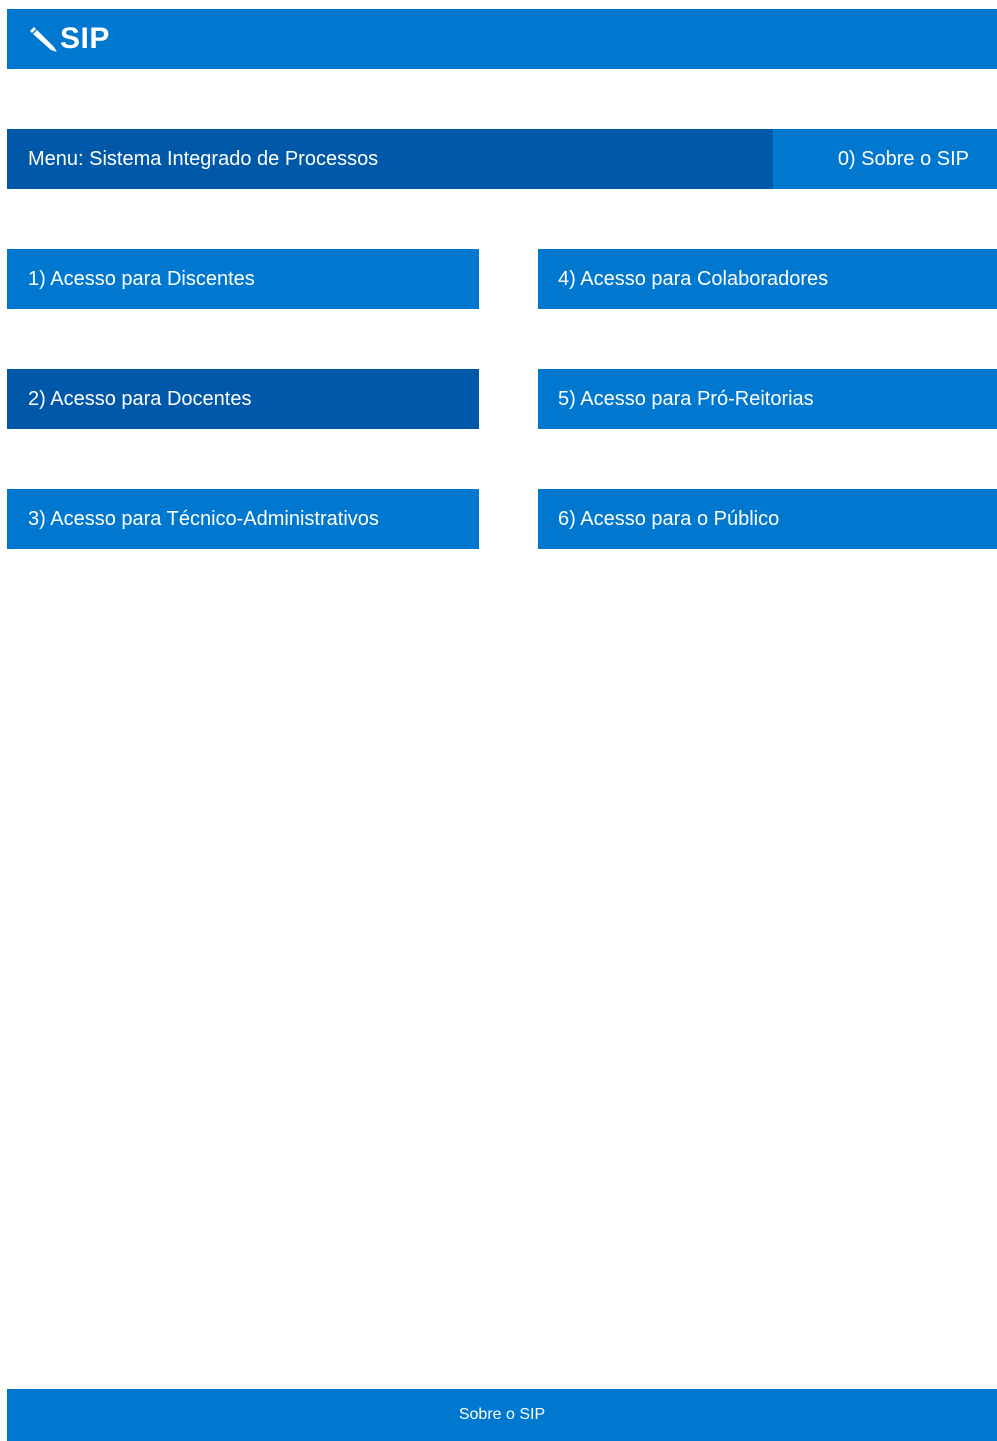  Describe the element at coordinates (243, 399) in the screenshot. I see `tile-docentes: 2) Acesso para Docentes` at that location.